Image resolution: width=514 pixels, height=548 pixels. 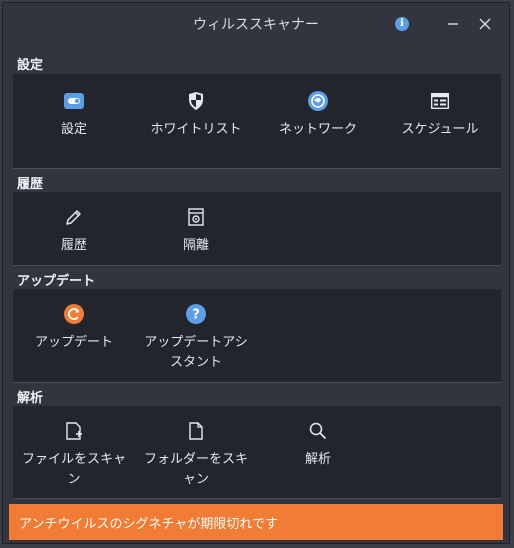 I want to click on schedule-button: スケジュール, so click(x=440, y=115).